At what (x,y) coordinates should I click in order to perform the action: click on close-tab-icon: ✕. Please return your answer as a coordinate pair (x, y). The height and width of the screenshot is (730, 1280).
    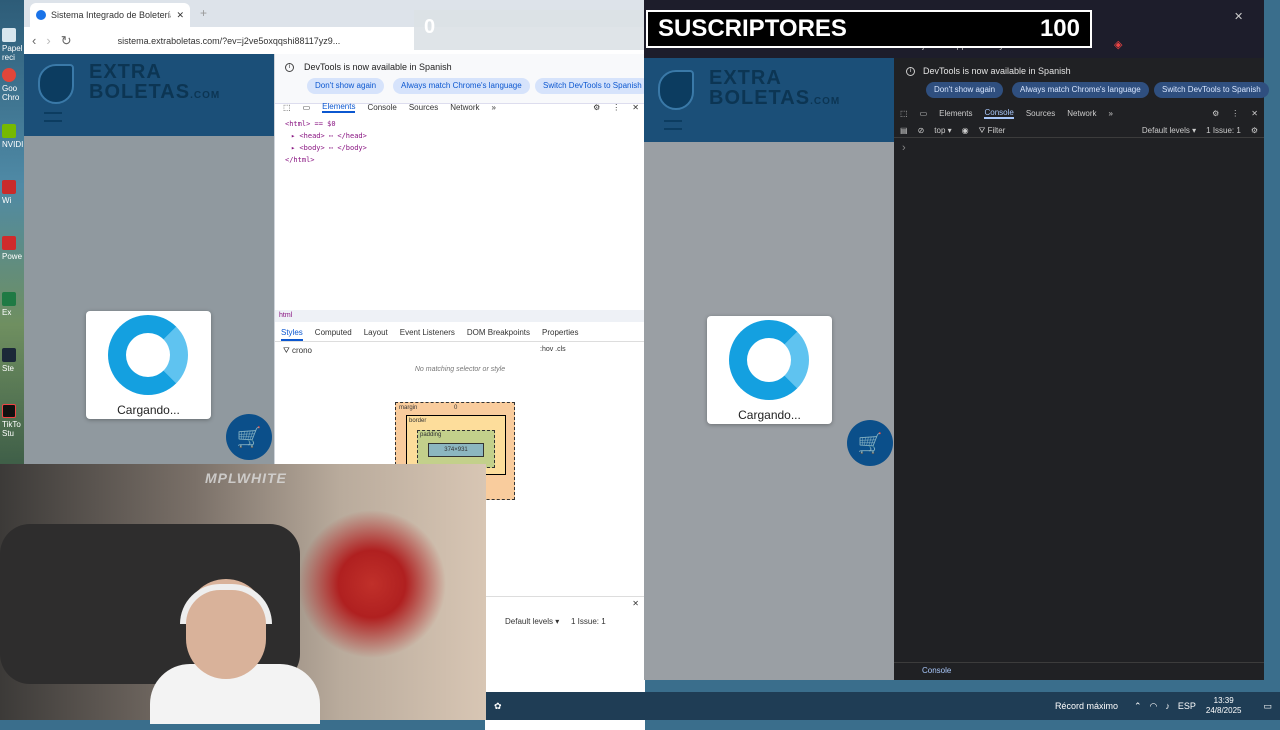
    Looking at the image, I should click on (180, 15).